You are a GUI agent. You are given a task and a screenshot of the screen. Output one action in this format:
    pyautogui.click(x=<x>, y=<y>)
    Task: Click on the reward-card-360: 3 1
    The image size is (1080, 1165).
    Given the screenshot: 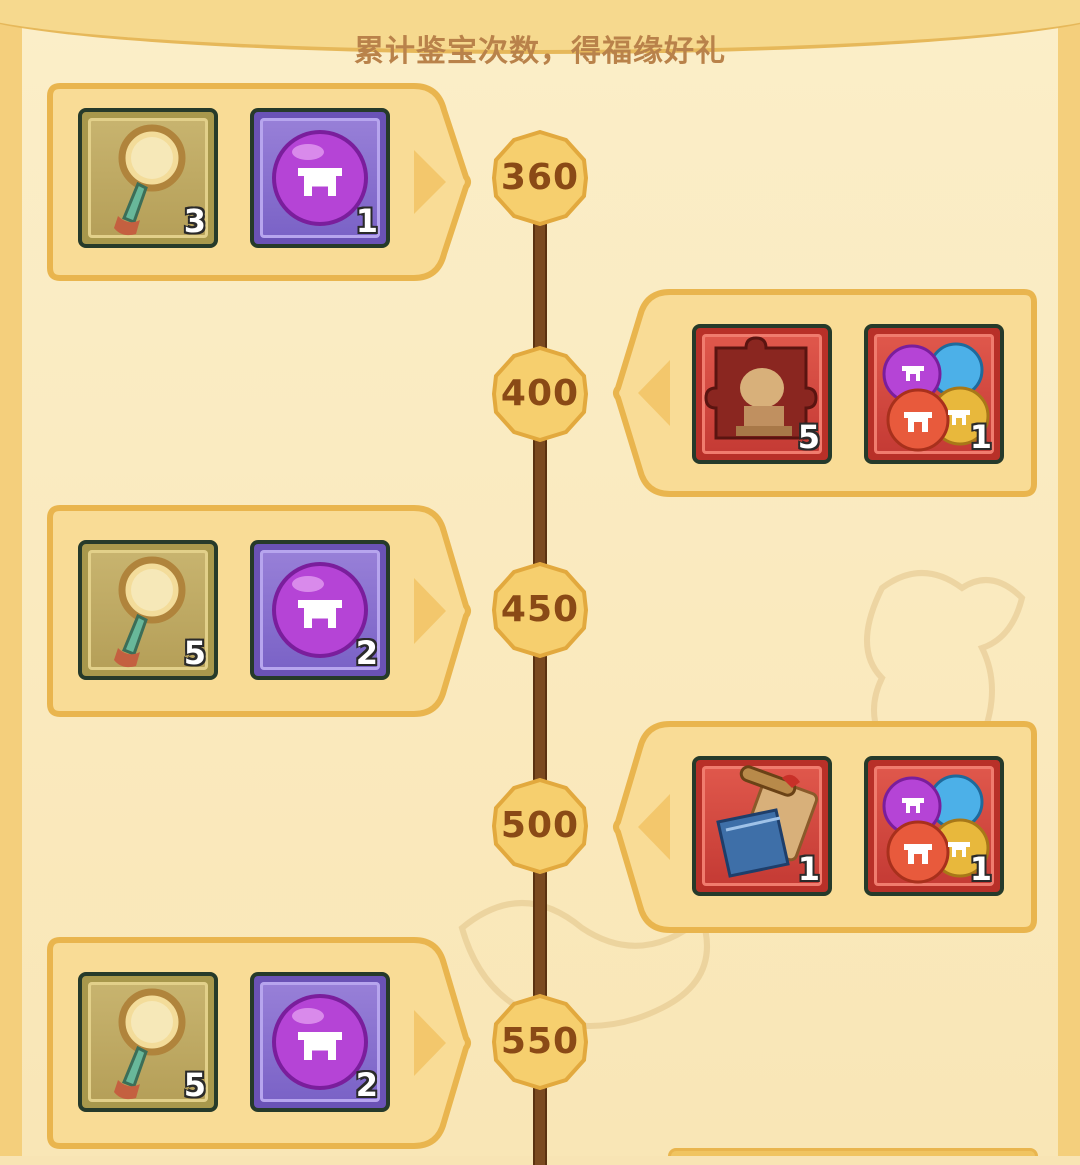 What is the action you would take?
    pyautogui.click(x=258, y=181)
    